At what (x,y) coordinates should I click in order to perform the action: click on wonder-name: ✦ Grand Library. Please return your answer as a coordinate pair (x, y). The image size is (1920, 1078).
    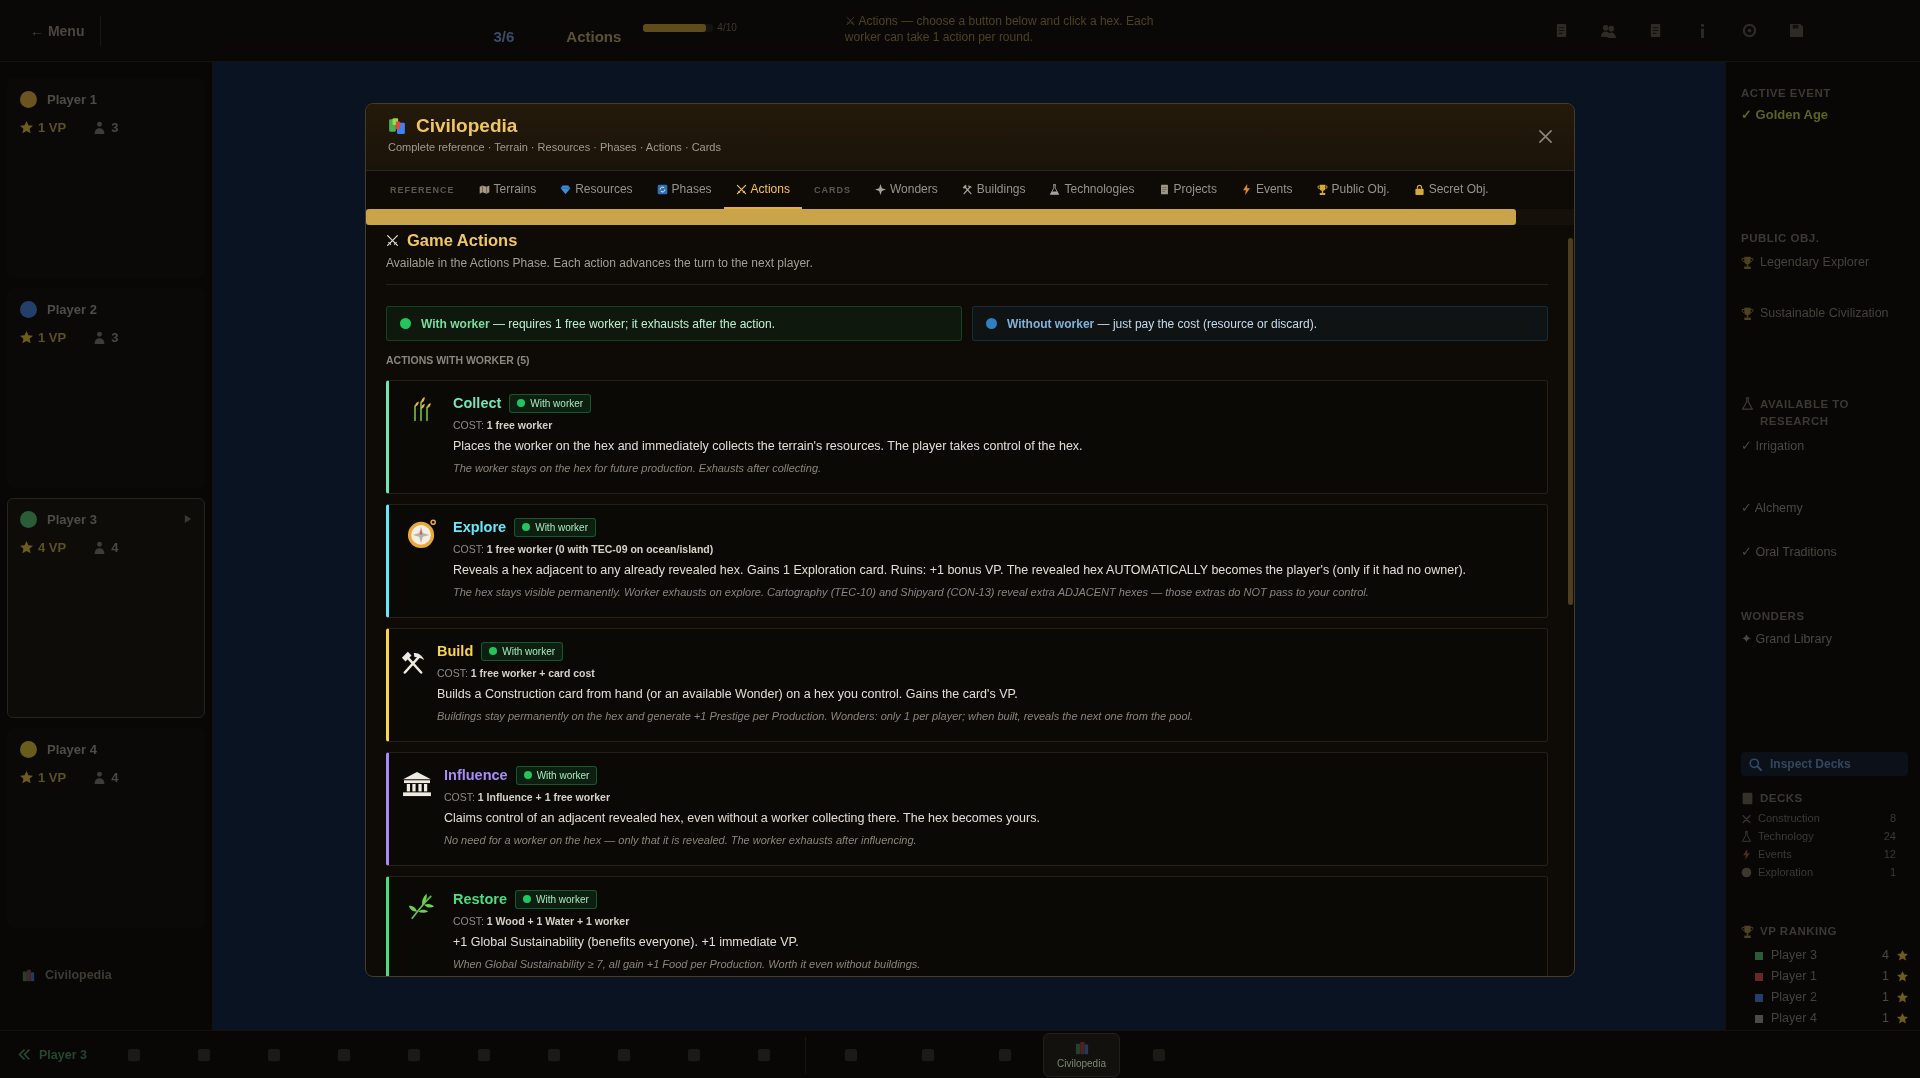
    Looking at the image, I should click on (1787, 639).